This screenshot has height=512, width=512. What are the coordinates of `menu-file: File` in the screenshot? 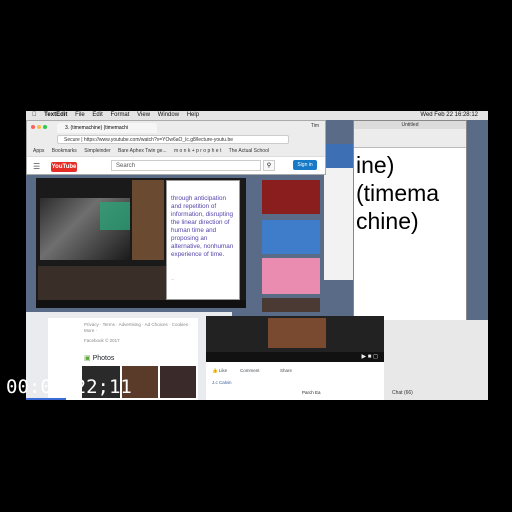 It's located at (80, 115).